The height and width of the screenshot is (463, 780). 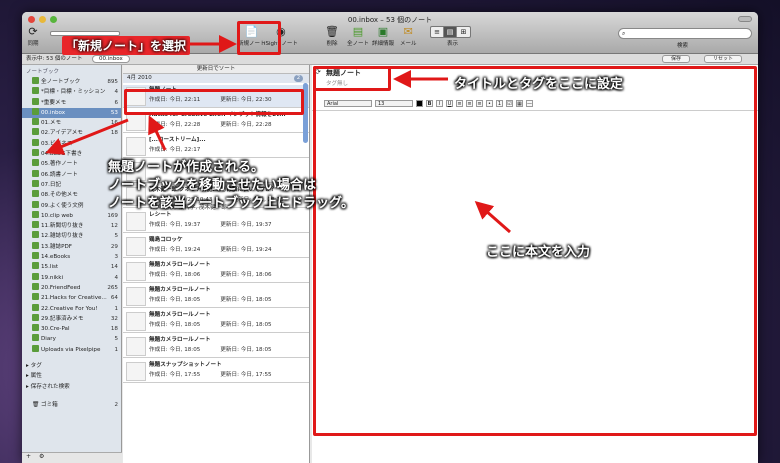 What do you see at coordinates (87, 136) in the screenshot?
I see `arrow-to-notebook` at bounding box center [87, 136].